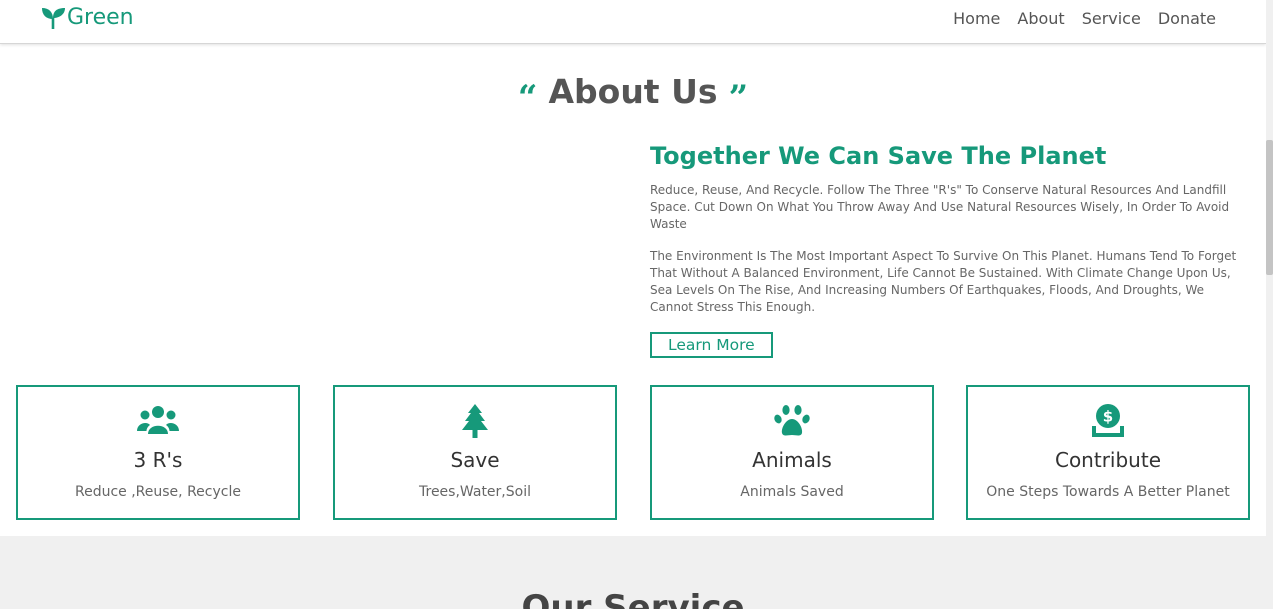 The width and height of the screenshot is (1273, 609). I want to click on close-quote-icon: ”, so click(738, 98).